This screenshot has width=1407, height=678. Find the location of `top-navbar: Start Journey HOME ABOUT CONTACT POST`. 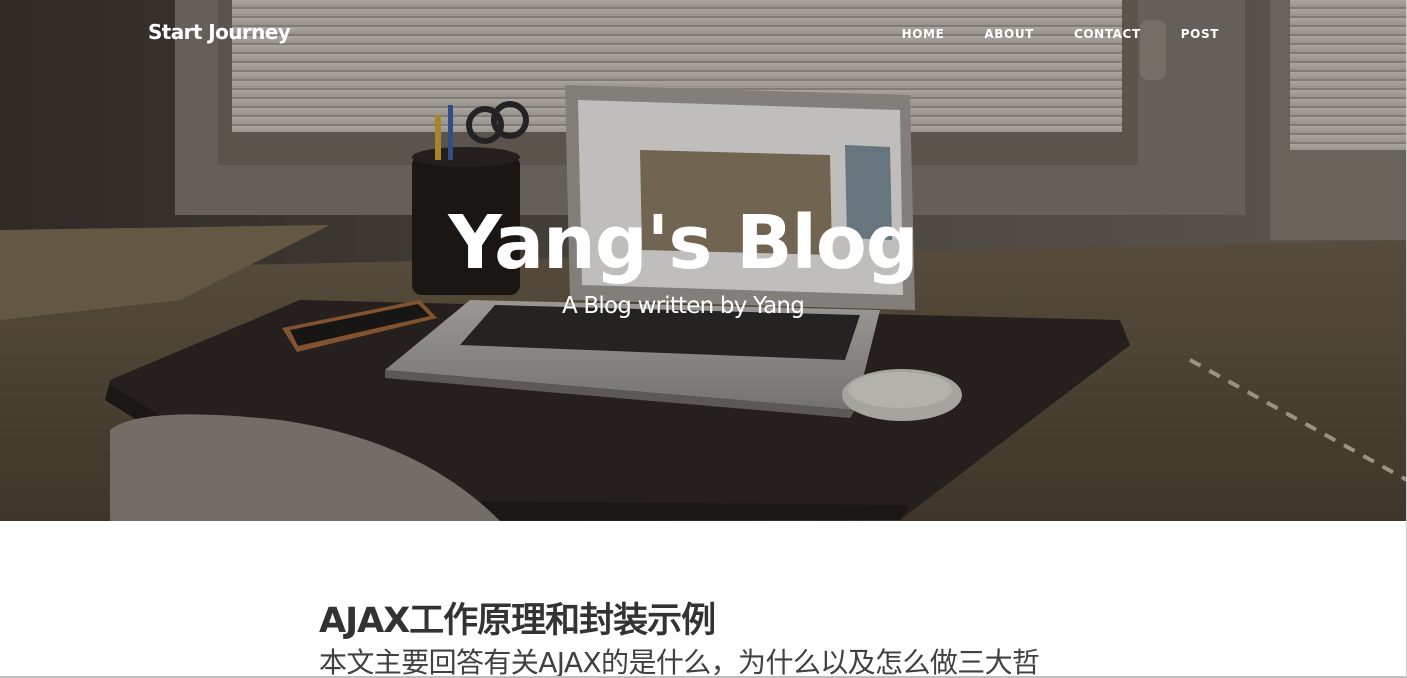

top-navbar: Start Journey HOME ABOUT CONTACT POST is located at coordinates (703, 35).